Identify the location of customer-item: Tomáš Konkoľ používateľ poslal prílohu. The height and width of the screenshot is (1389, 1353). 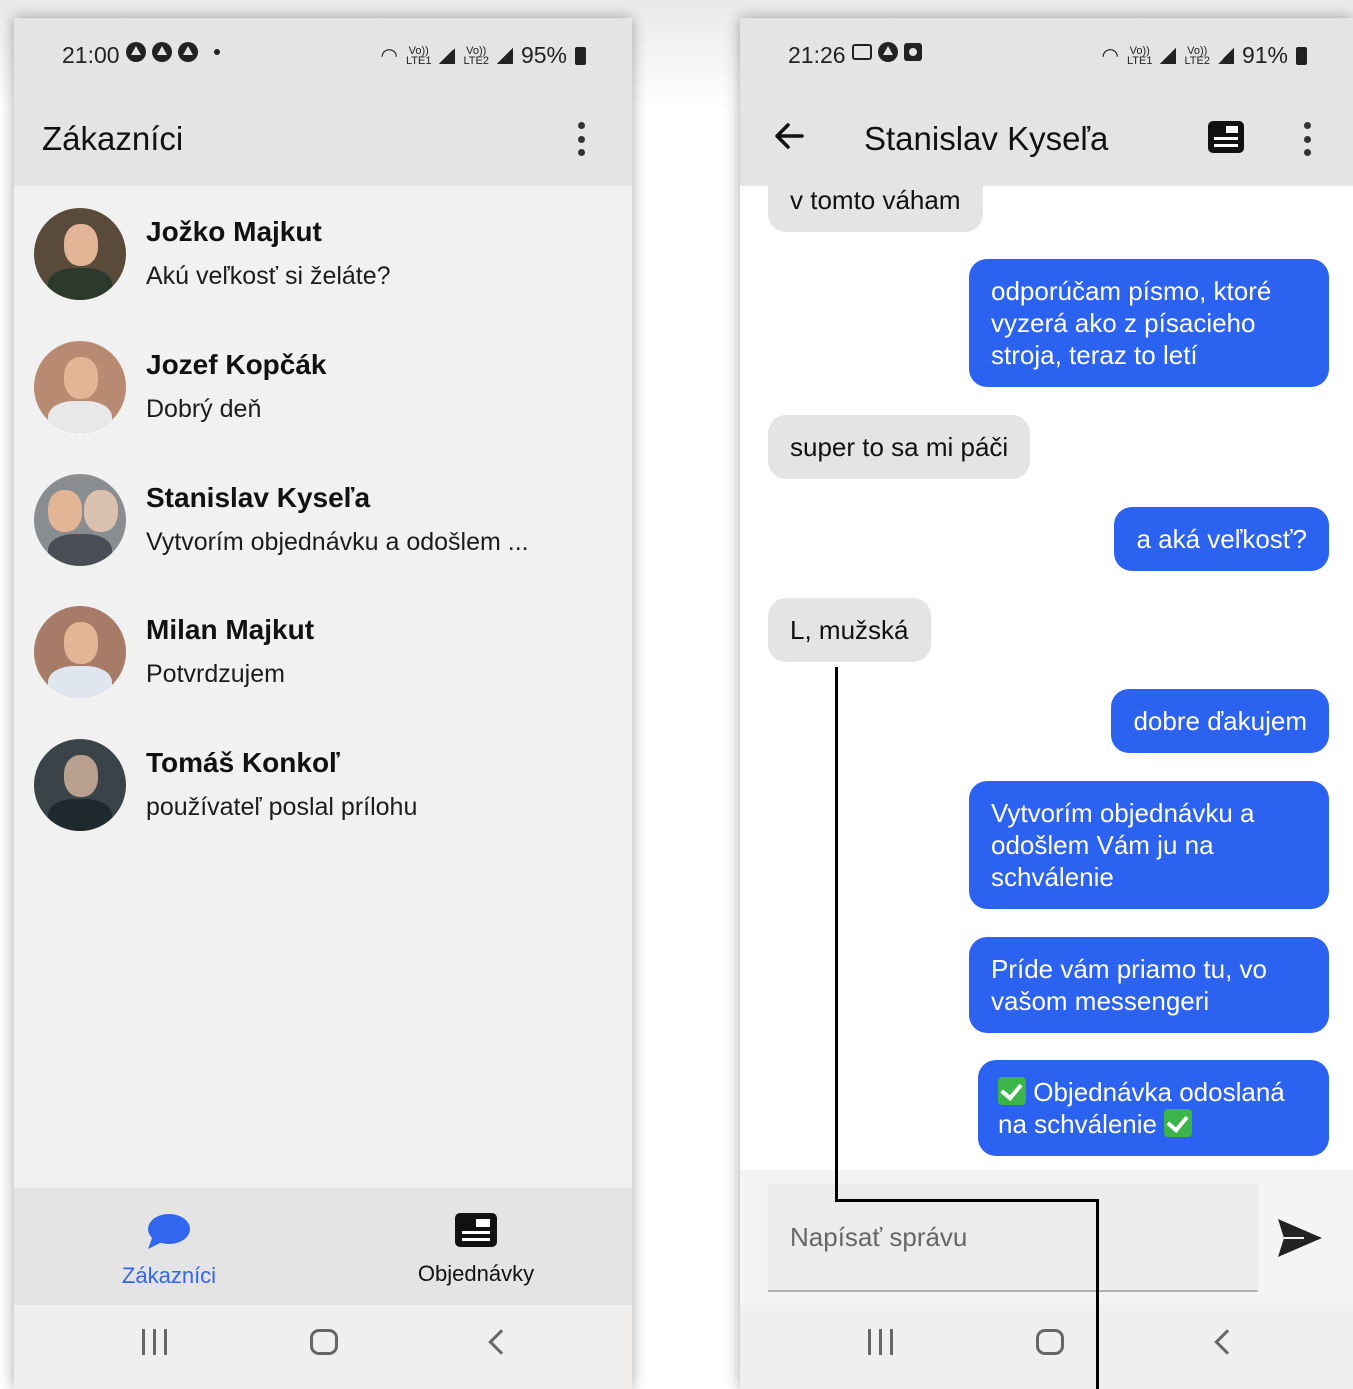
(323, 799).